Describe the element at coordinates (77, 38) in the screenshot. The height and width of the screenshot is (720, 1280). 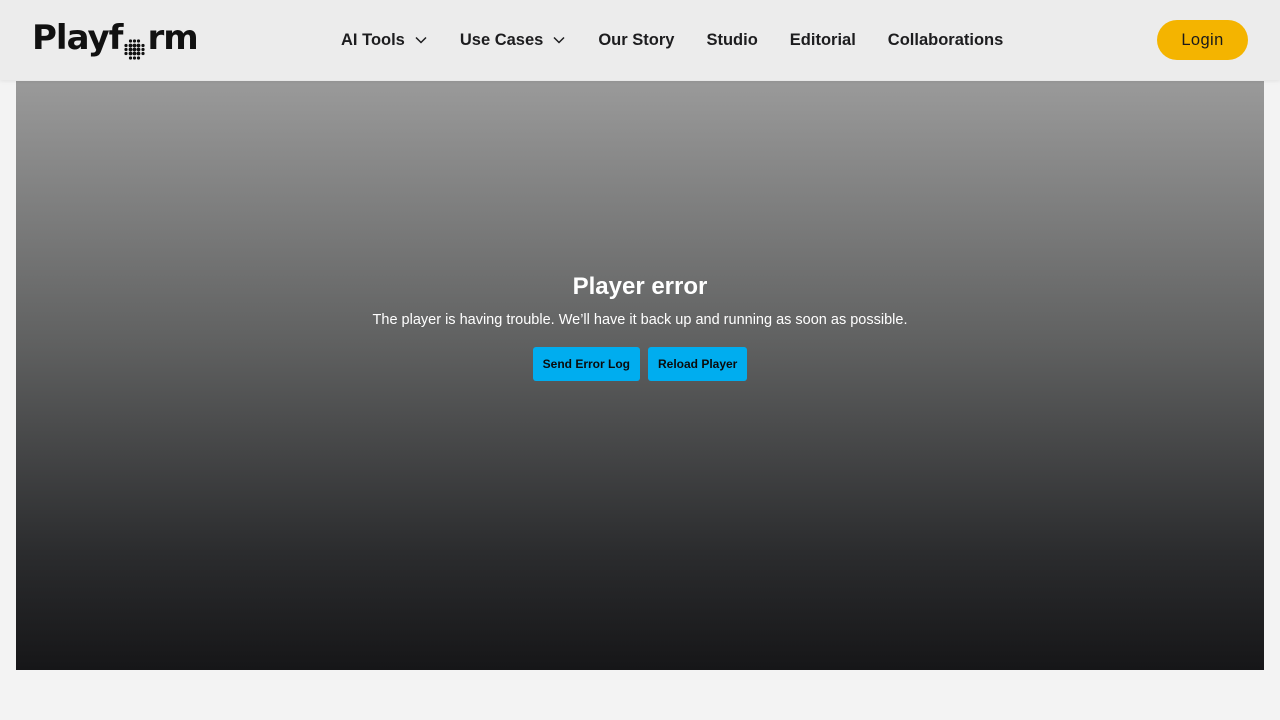
I see `logo-text-prefix: Playf` at that location.